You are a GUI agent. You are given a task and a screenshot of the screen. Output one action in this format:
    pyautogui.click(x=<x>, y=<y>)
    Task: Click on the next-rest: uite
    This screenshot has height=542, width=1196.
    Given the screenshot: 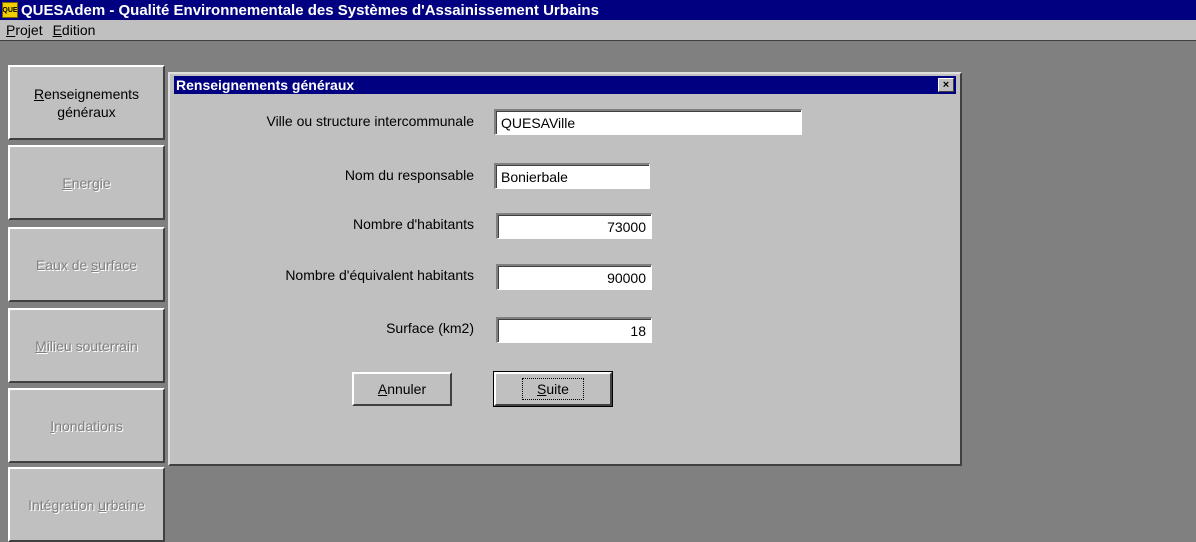 What is the action you would take?
    pyautogui.click(x=557, y=389)
    